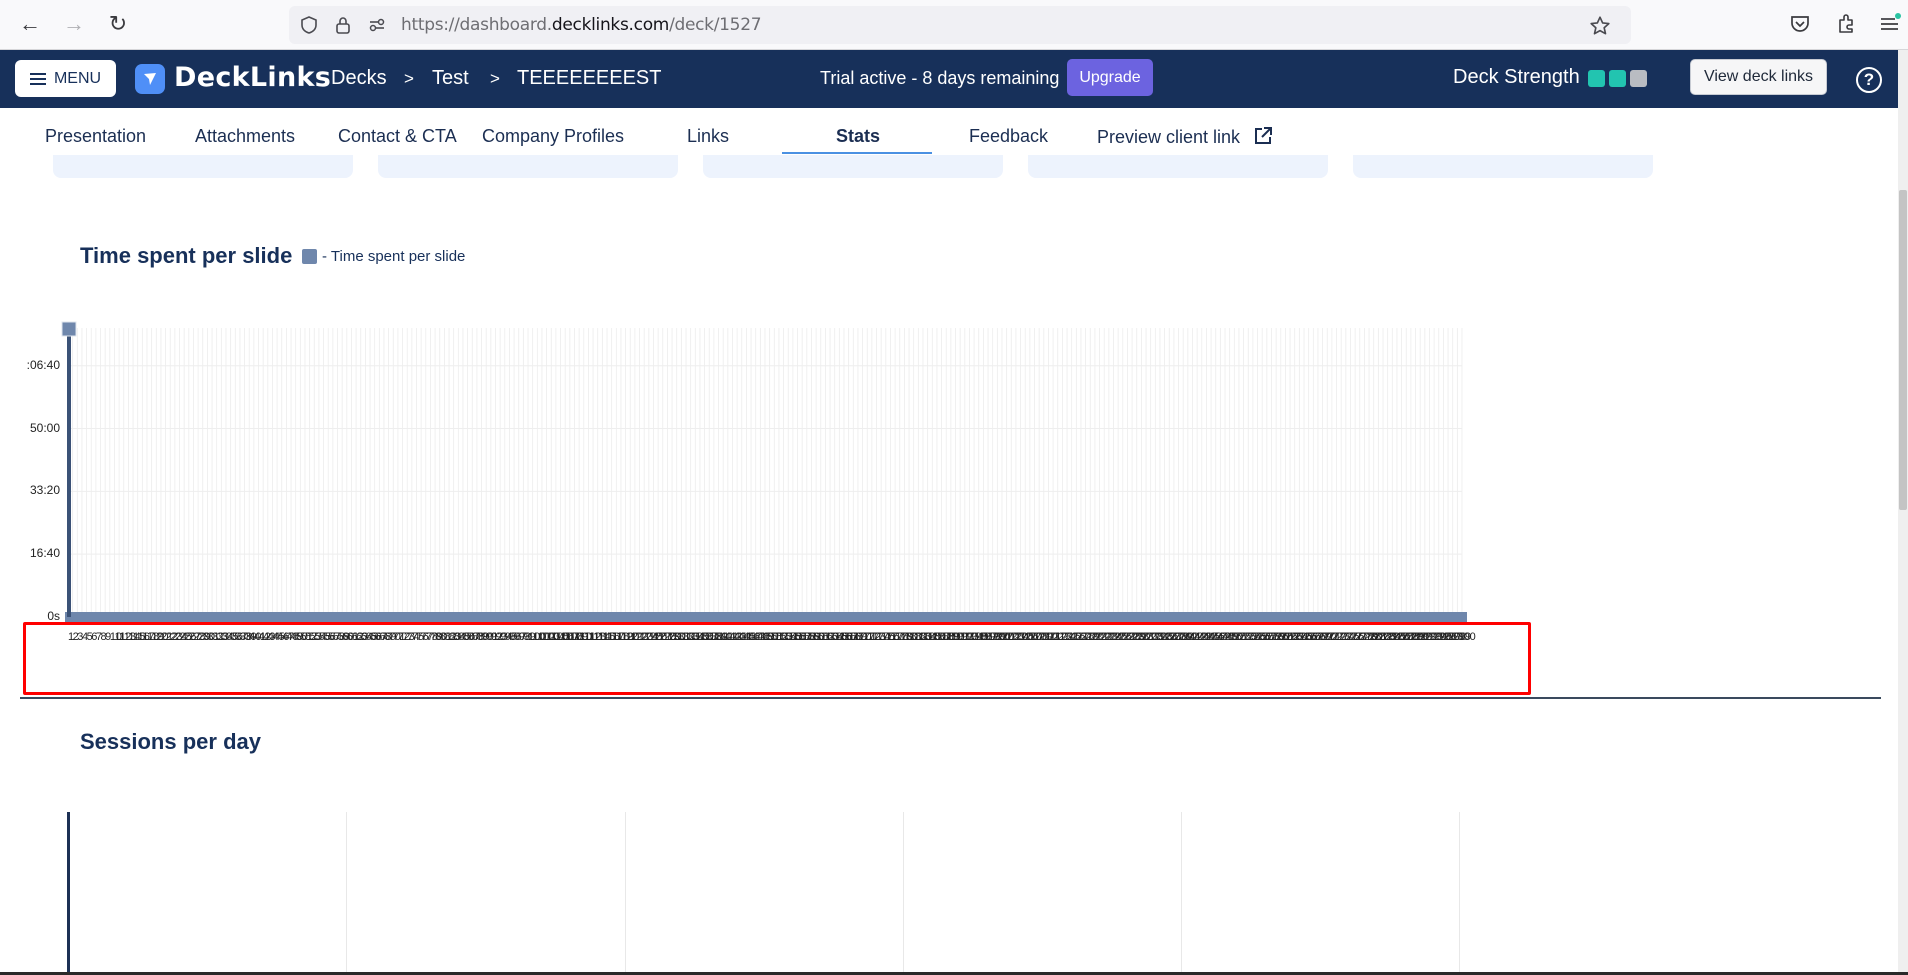 The image size is (1908, 975). I want to click on section-divider, so click(950, 698).